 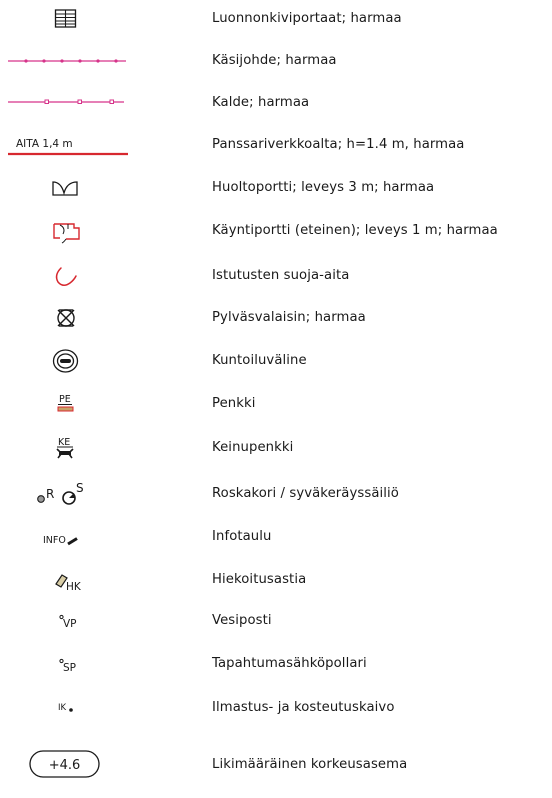 I want to click on legend-label: Istutusten suoja-aita, so click(x=281, y=275).